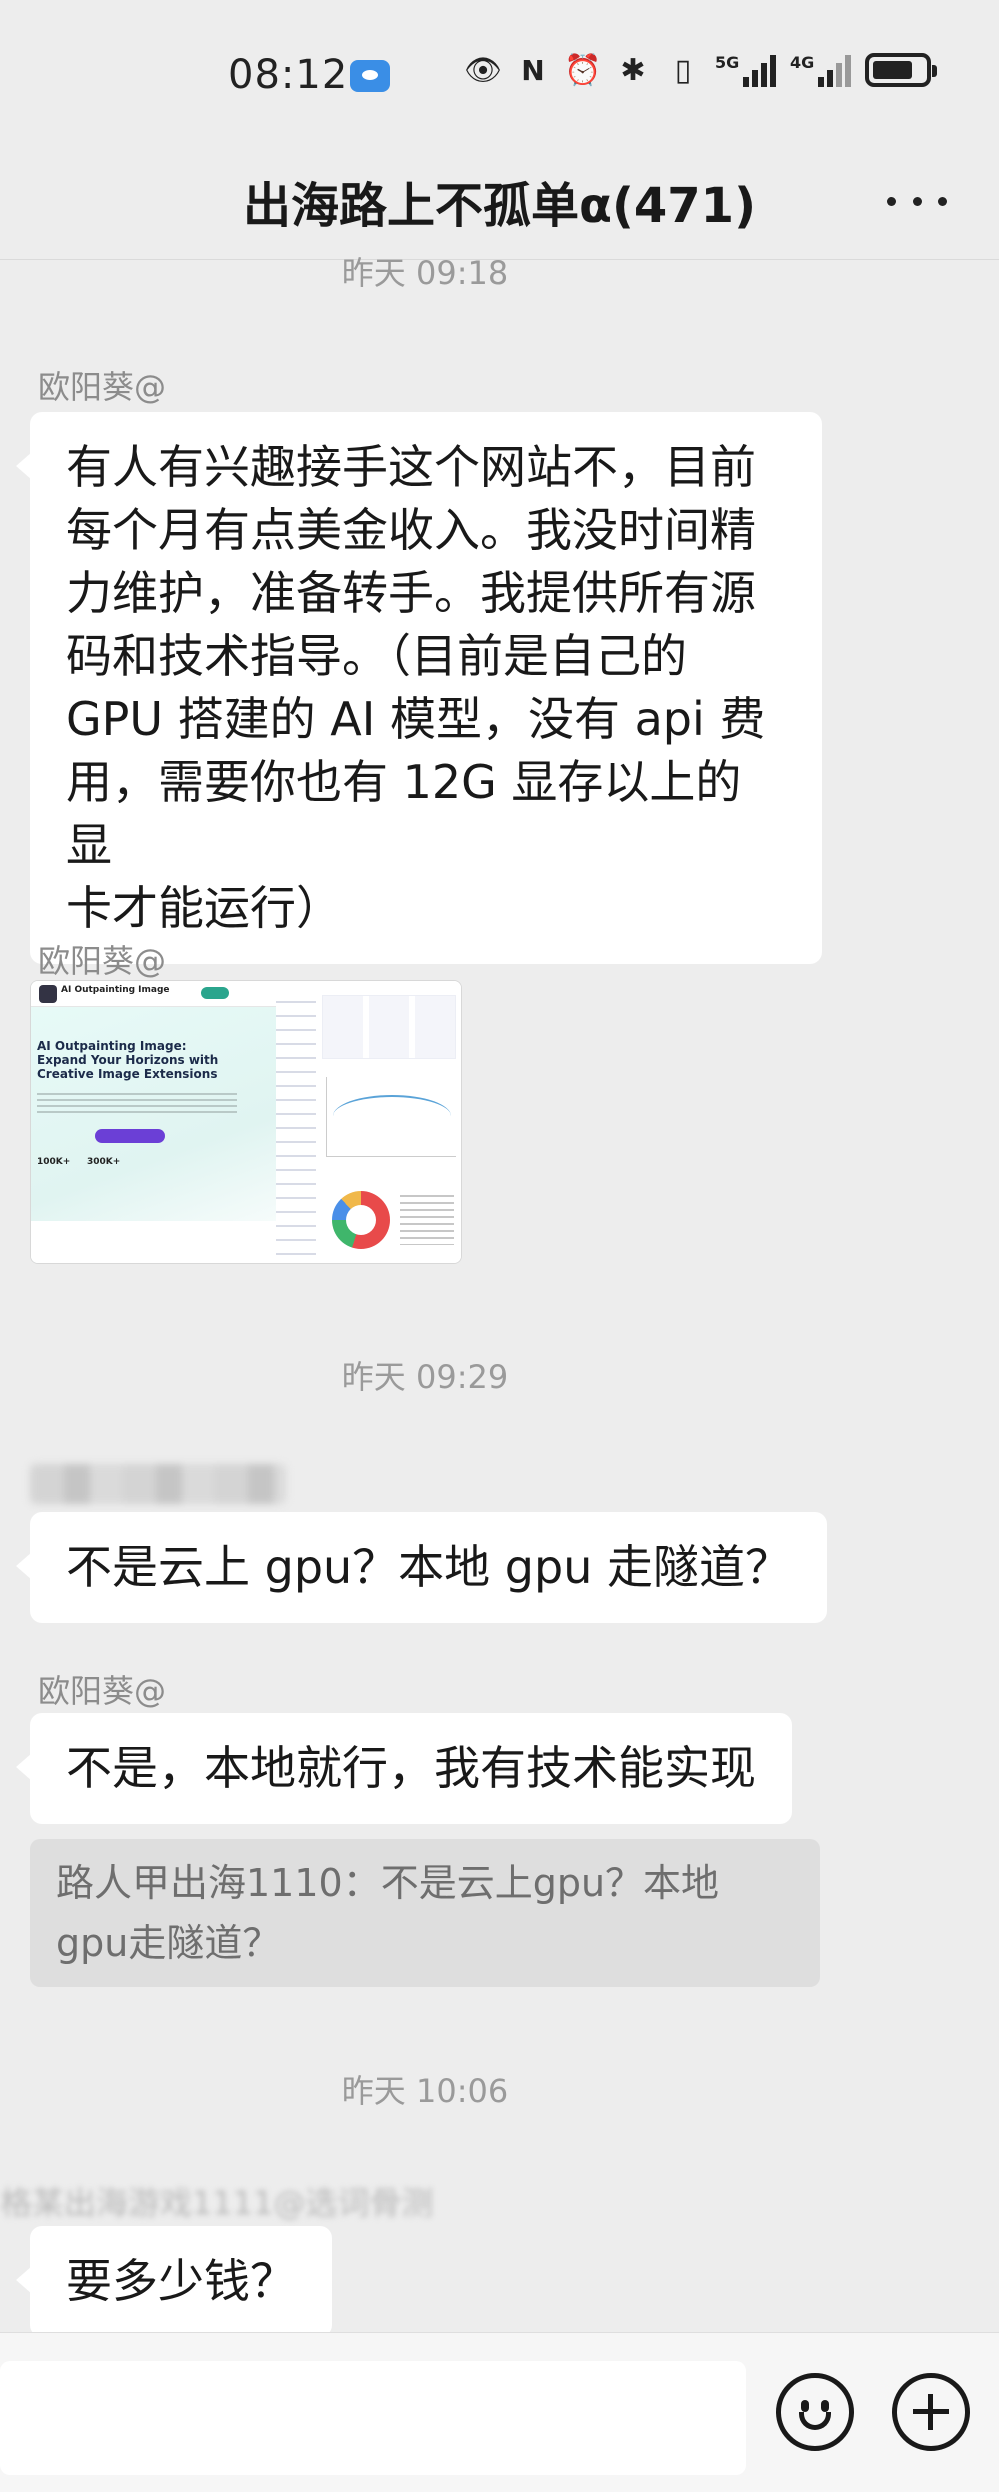 The height and width of the screenshot is (2492, 999). I want to click on message-bubble: 不是云上 gpu？本地 gpu 走隧道？, so click(421, 1567).